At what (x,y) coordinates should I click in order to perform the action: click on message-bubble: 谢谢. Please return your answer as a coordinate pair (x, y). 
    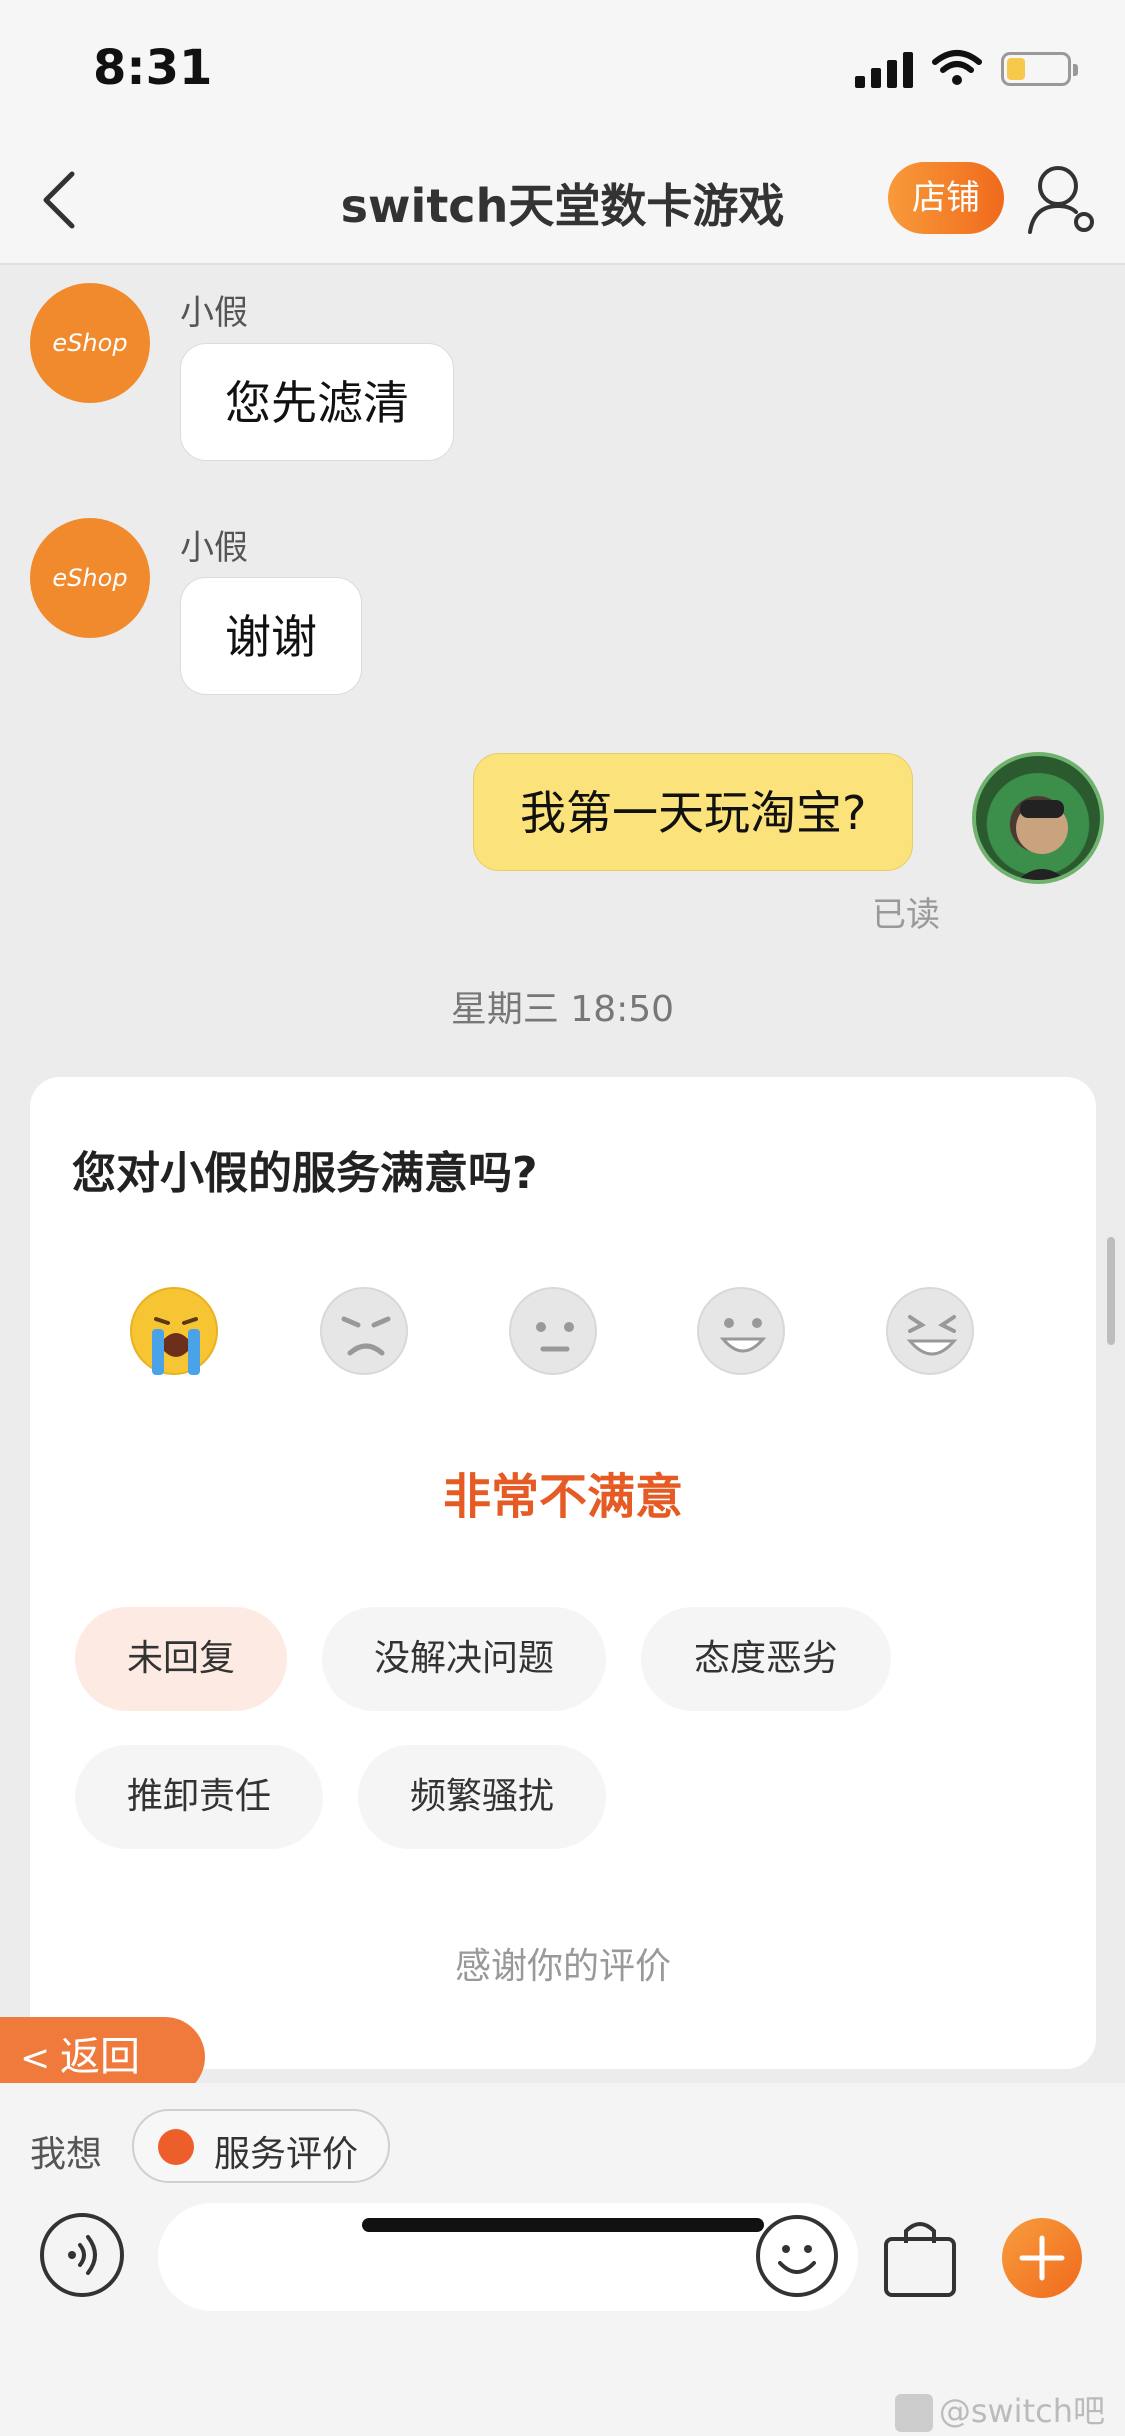
    Looking at the image, I should click on (271, 636).